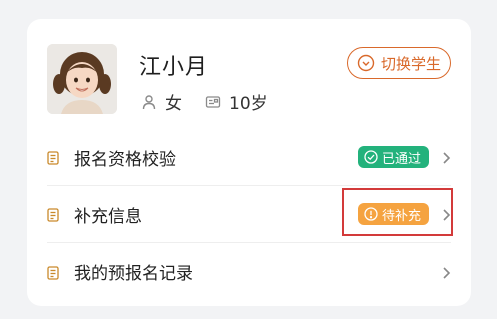 This screenshot has width=497, height=319. Describe the element at coordinates (82, 79) in the screenshot. I see `avatar` at that location.